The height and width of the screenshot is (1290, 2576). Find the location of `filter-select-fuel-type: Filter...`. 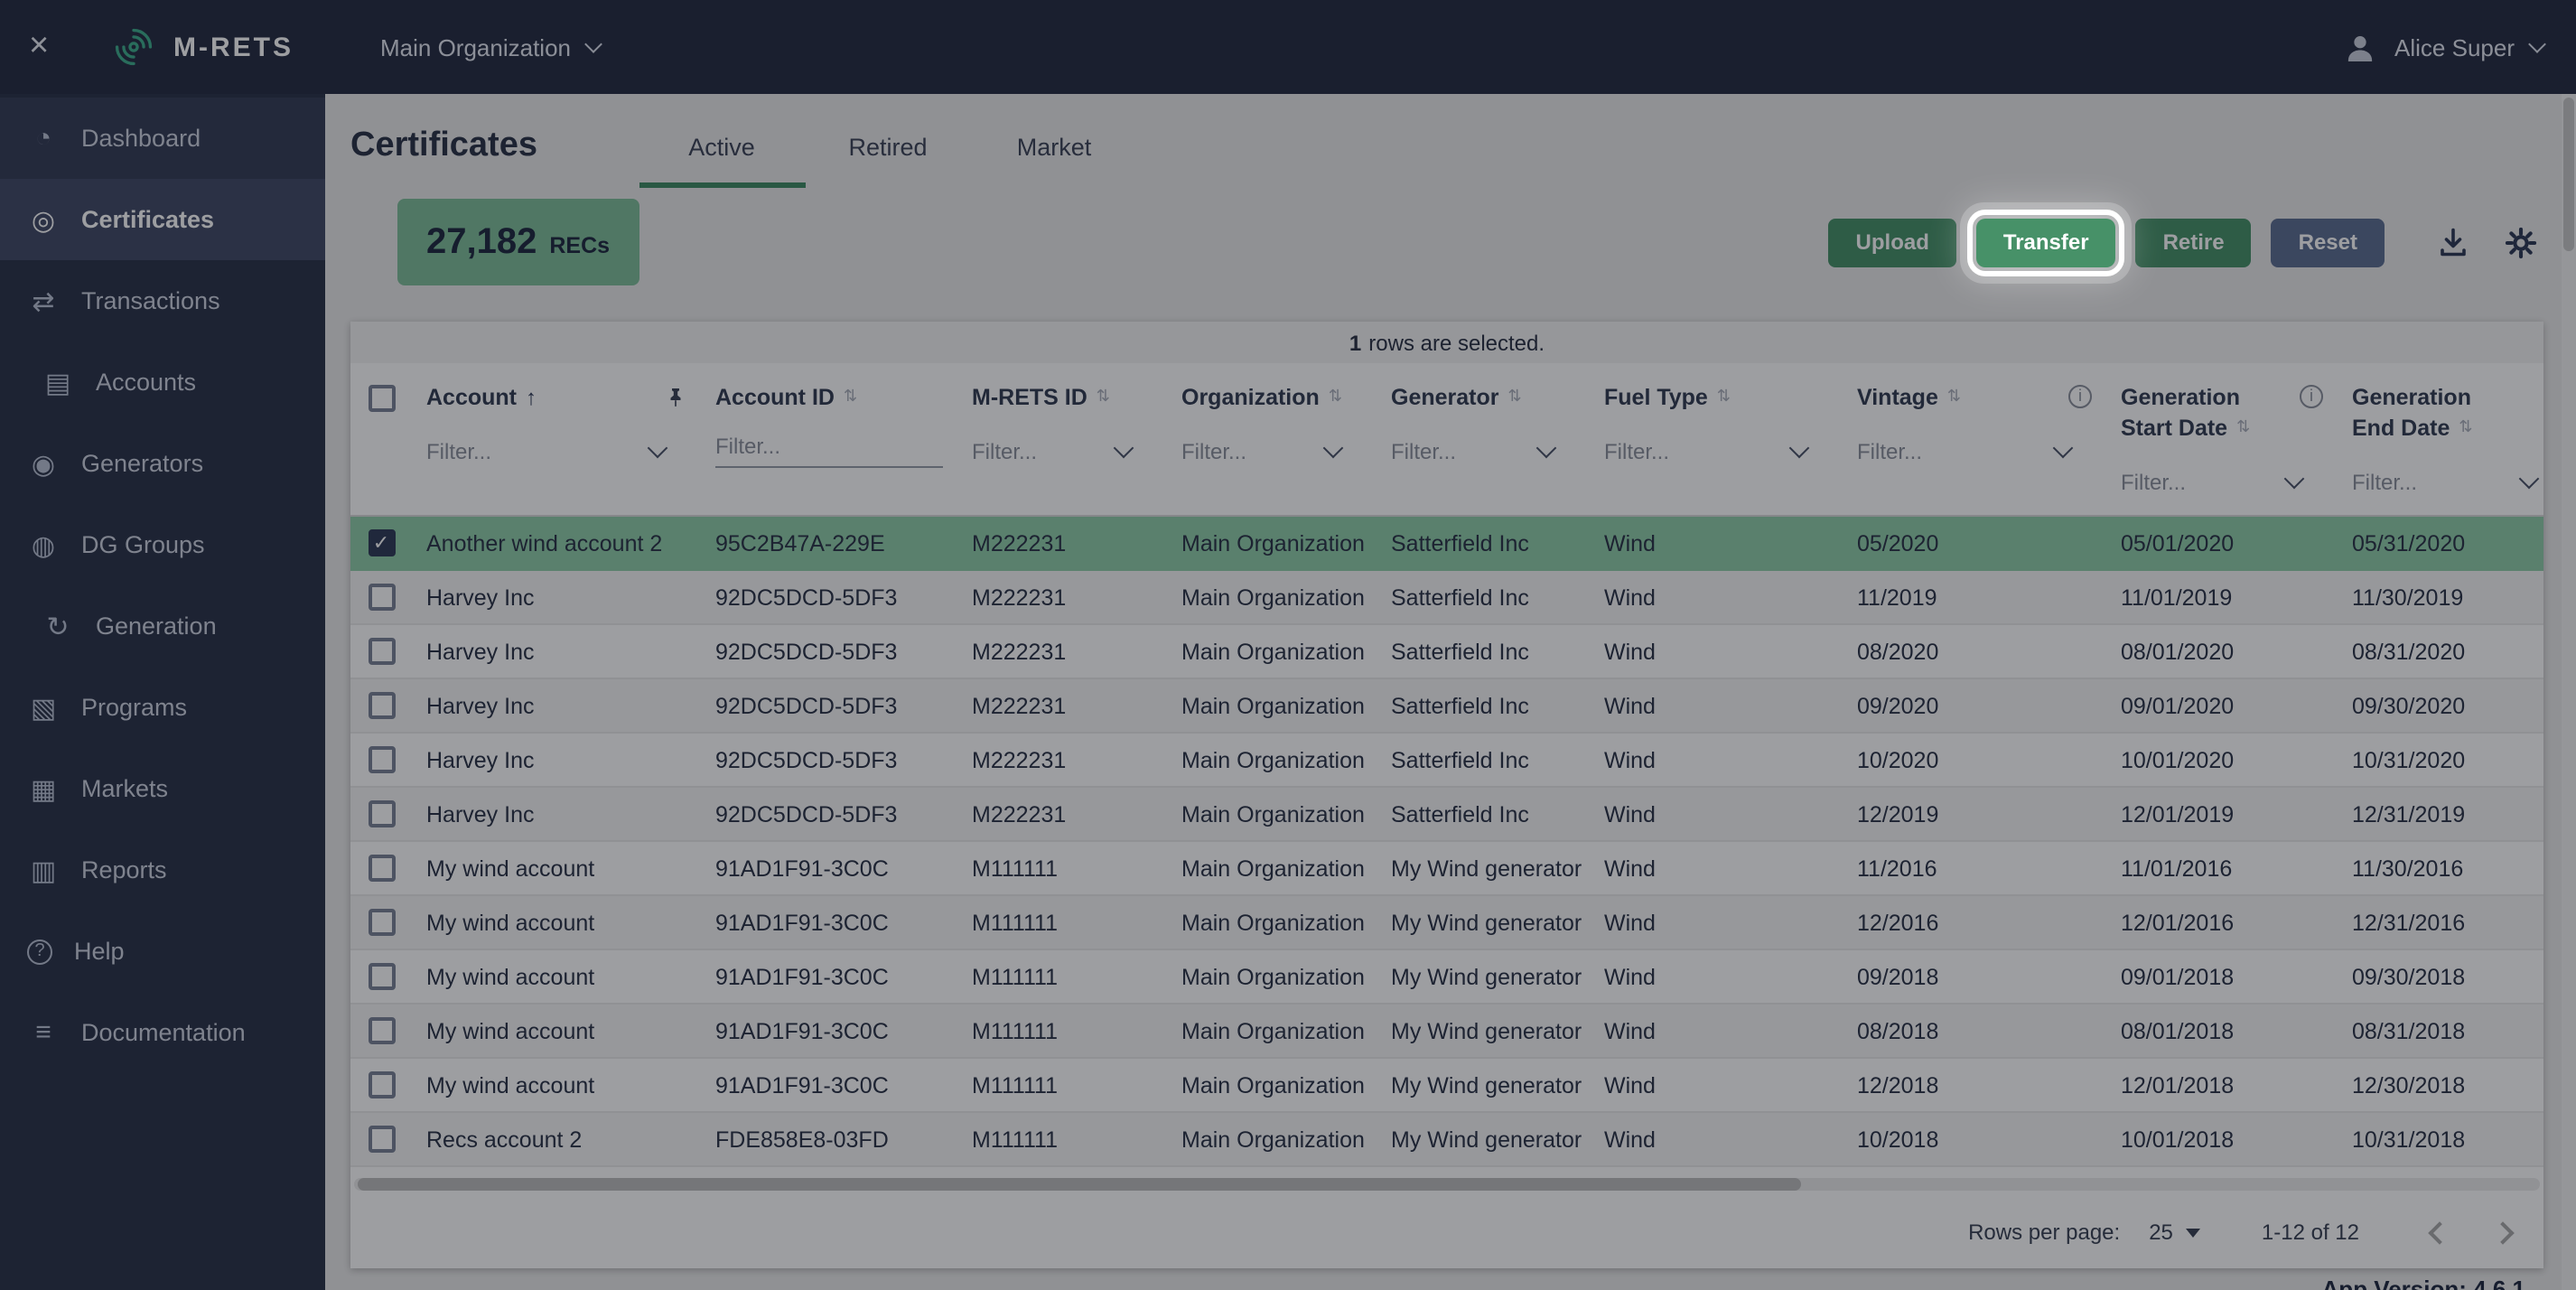

filter-select-fuel-type: Filter... is located at coordinates (1716, 452).